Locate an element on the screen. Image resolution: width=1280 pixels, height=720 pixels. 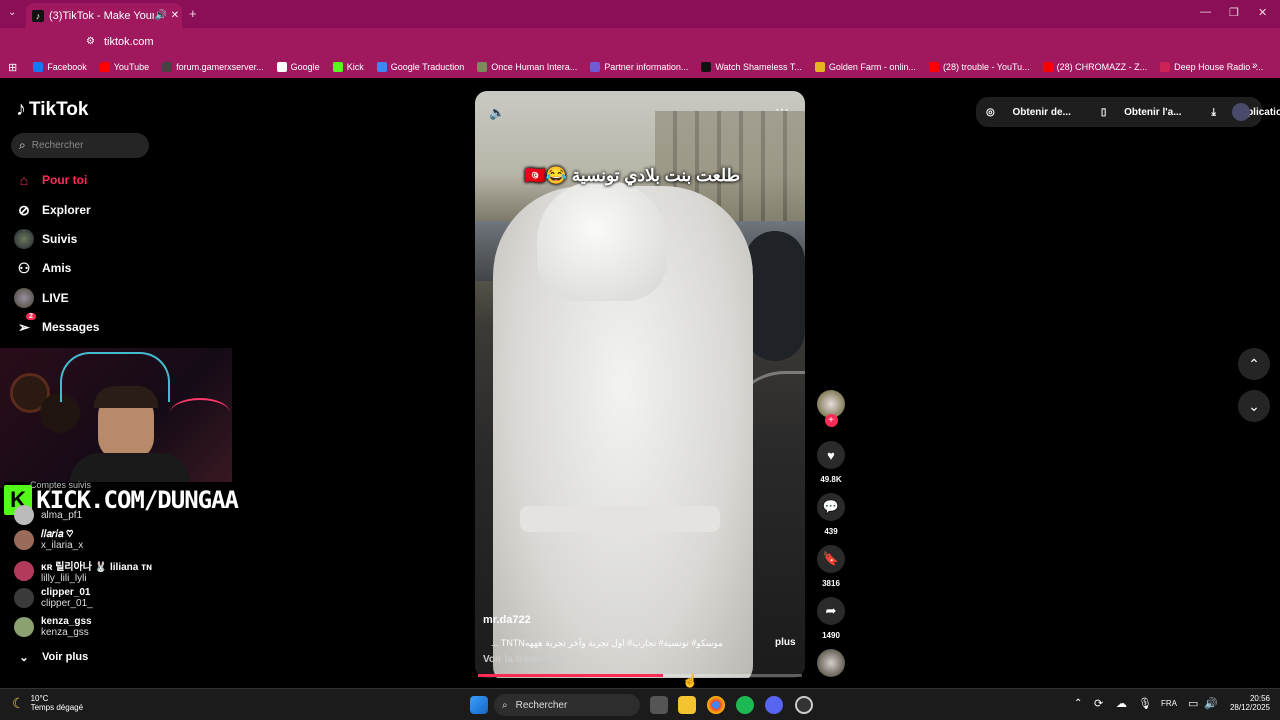
like-button: ♥ 49.8K is located at coordinates (831, 462).